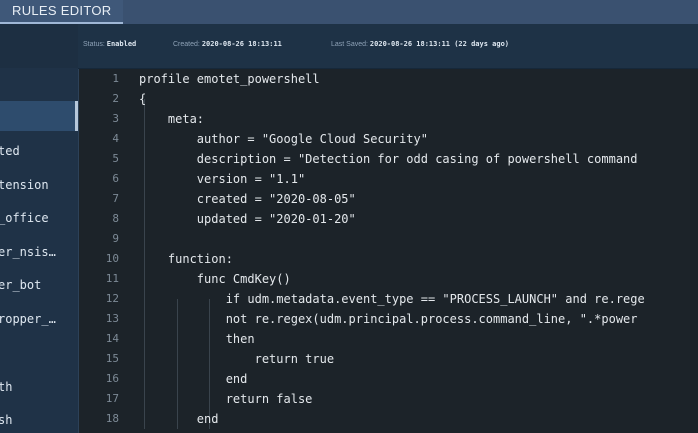 The width and height of the screenshot is (698, 433). What do you see at coordinates (115, 158) in the screenshot?
I see `line-number: 5` at bounding box center [115, 158].